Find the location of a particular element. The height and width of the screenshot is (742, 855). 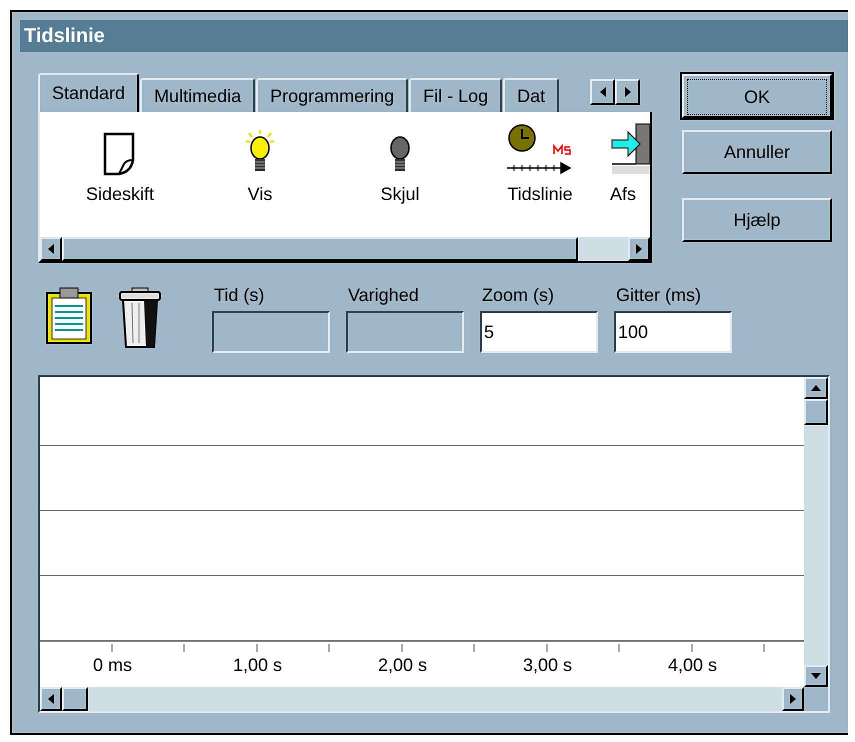

palette-item-label: Tidslinie is located at coordinates (540, 194).